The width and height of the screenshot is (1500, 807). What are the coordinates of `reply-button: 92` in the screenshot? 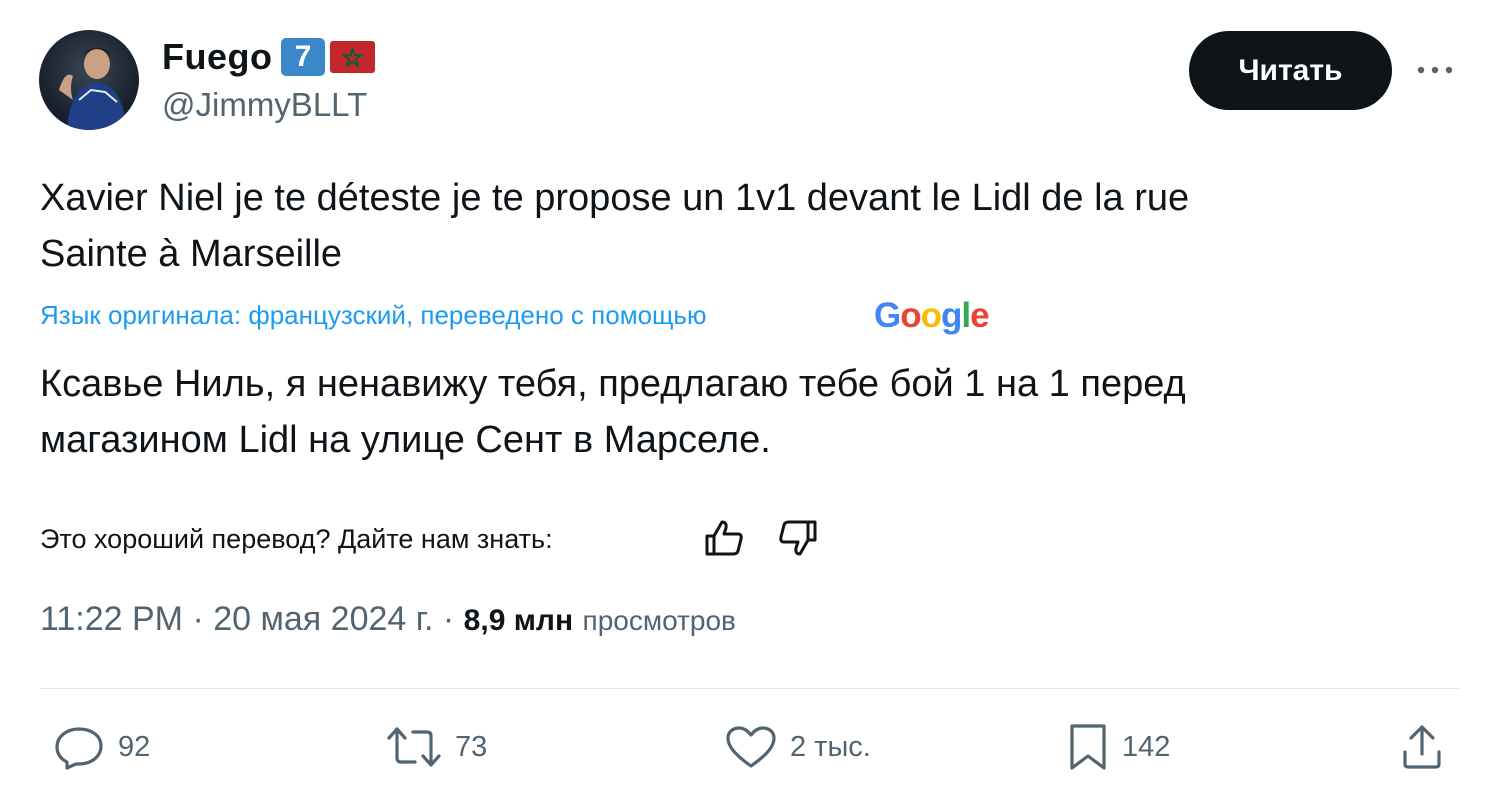 It's located at (101, 747).